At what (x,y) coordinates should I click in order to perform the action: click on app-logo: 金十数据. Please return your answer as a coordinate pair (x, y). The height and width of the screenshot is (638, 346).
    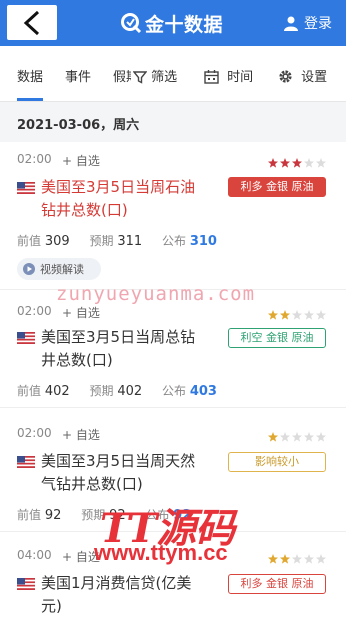
    Looking at the image, I should click on (171, 23).